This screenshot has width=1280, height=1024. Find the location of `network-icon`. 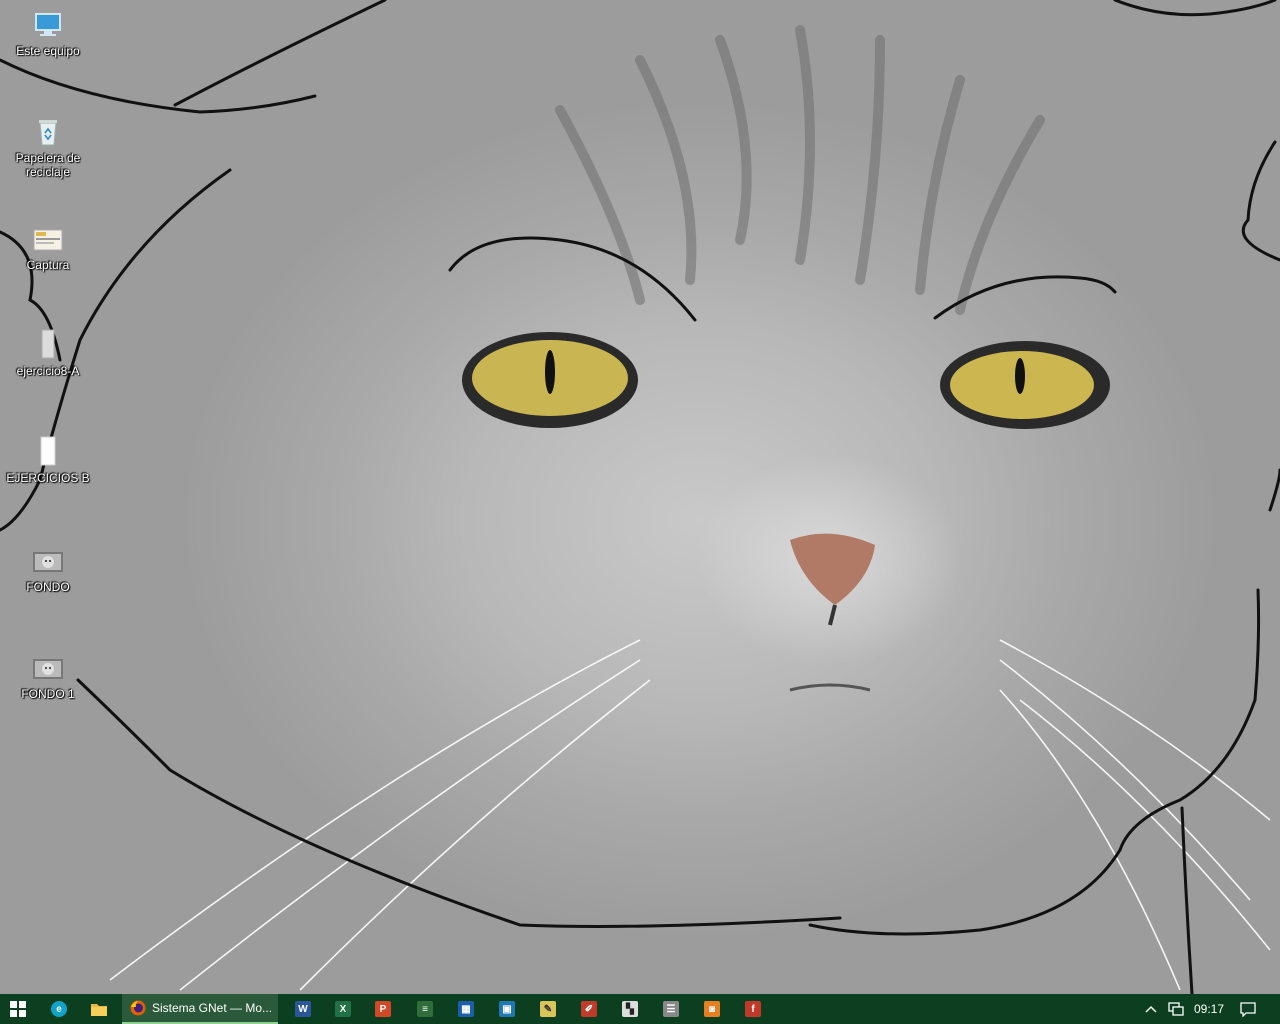

network-icon is located at coordinates (1176, 1009).